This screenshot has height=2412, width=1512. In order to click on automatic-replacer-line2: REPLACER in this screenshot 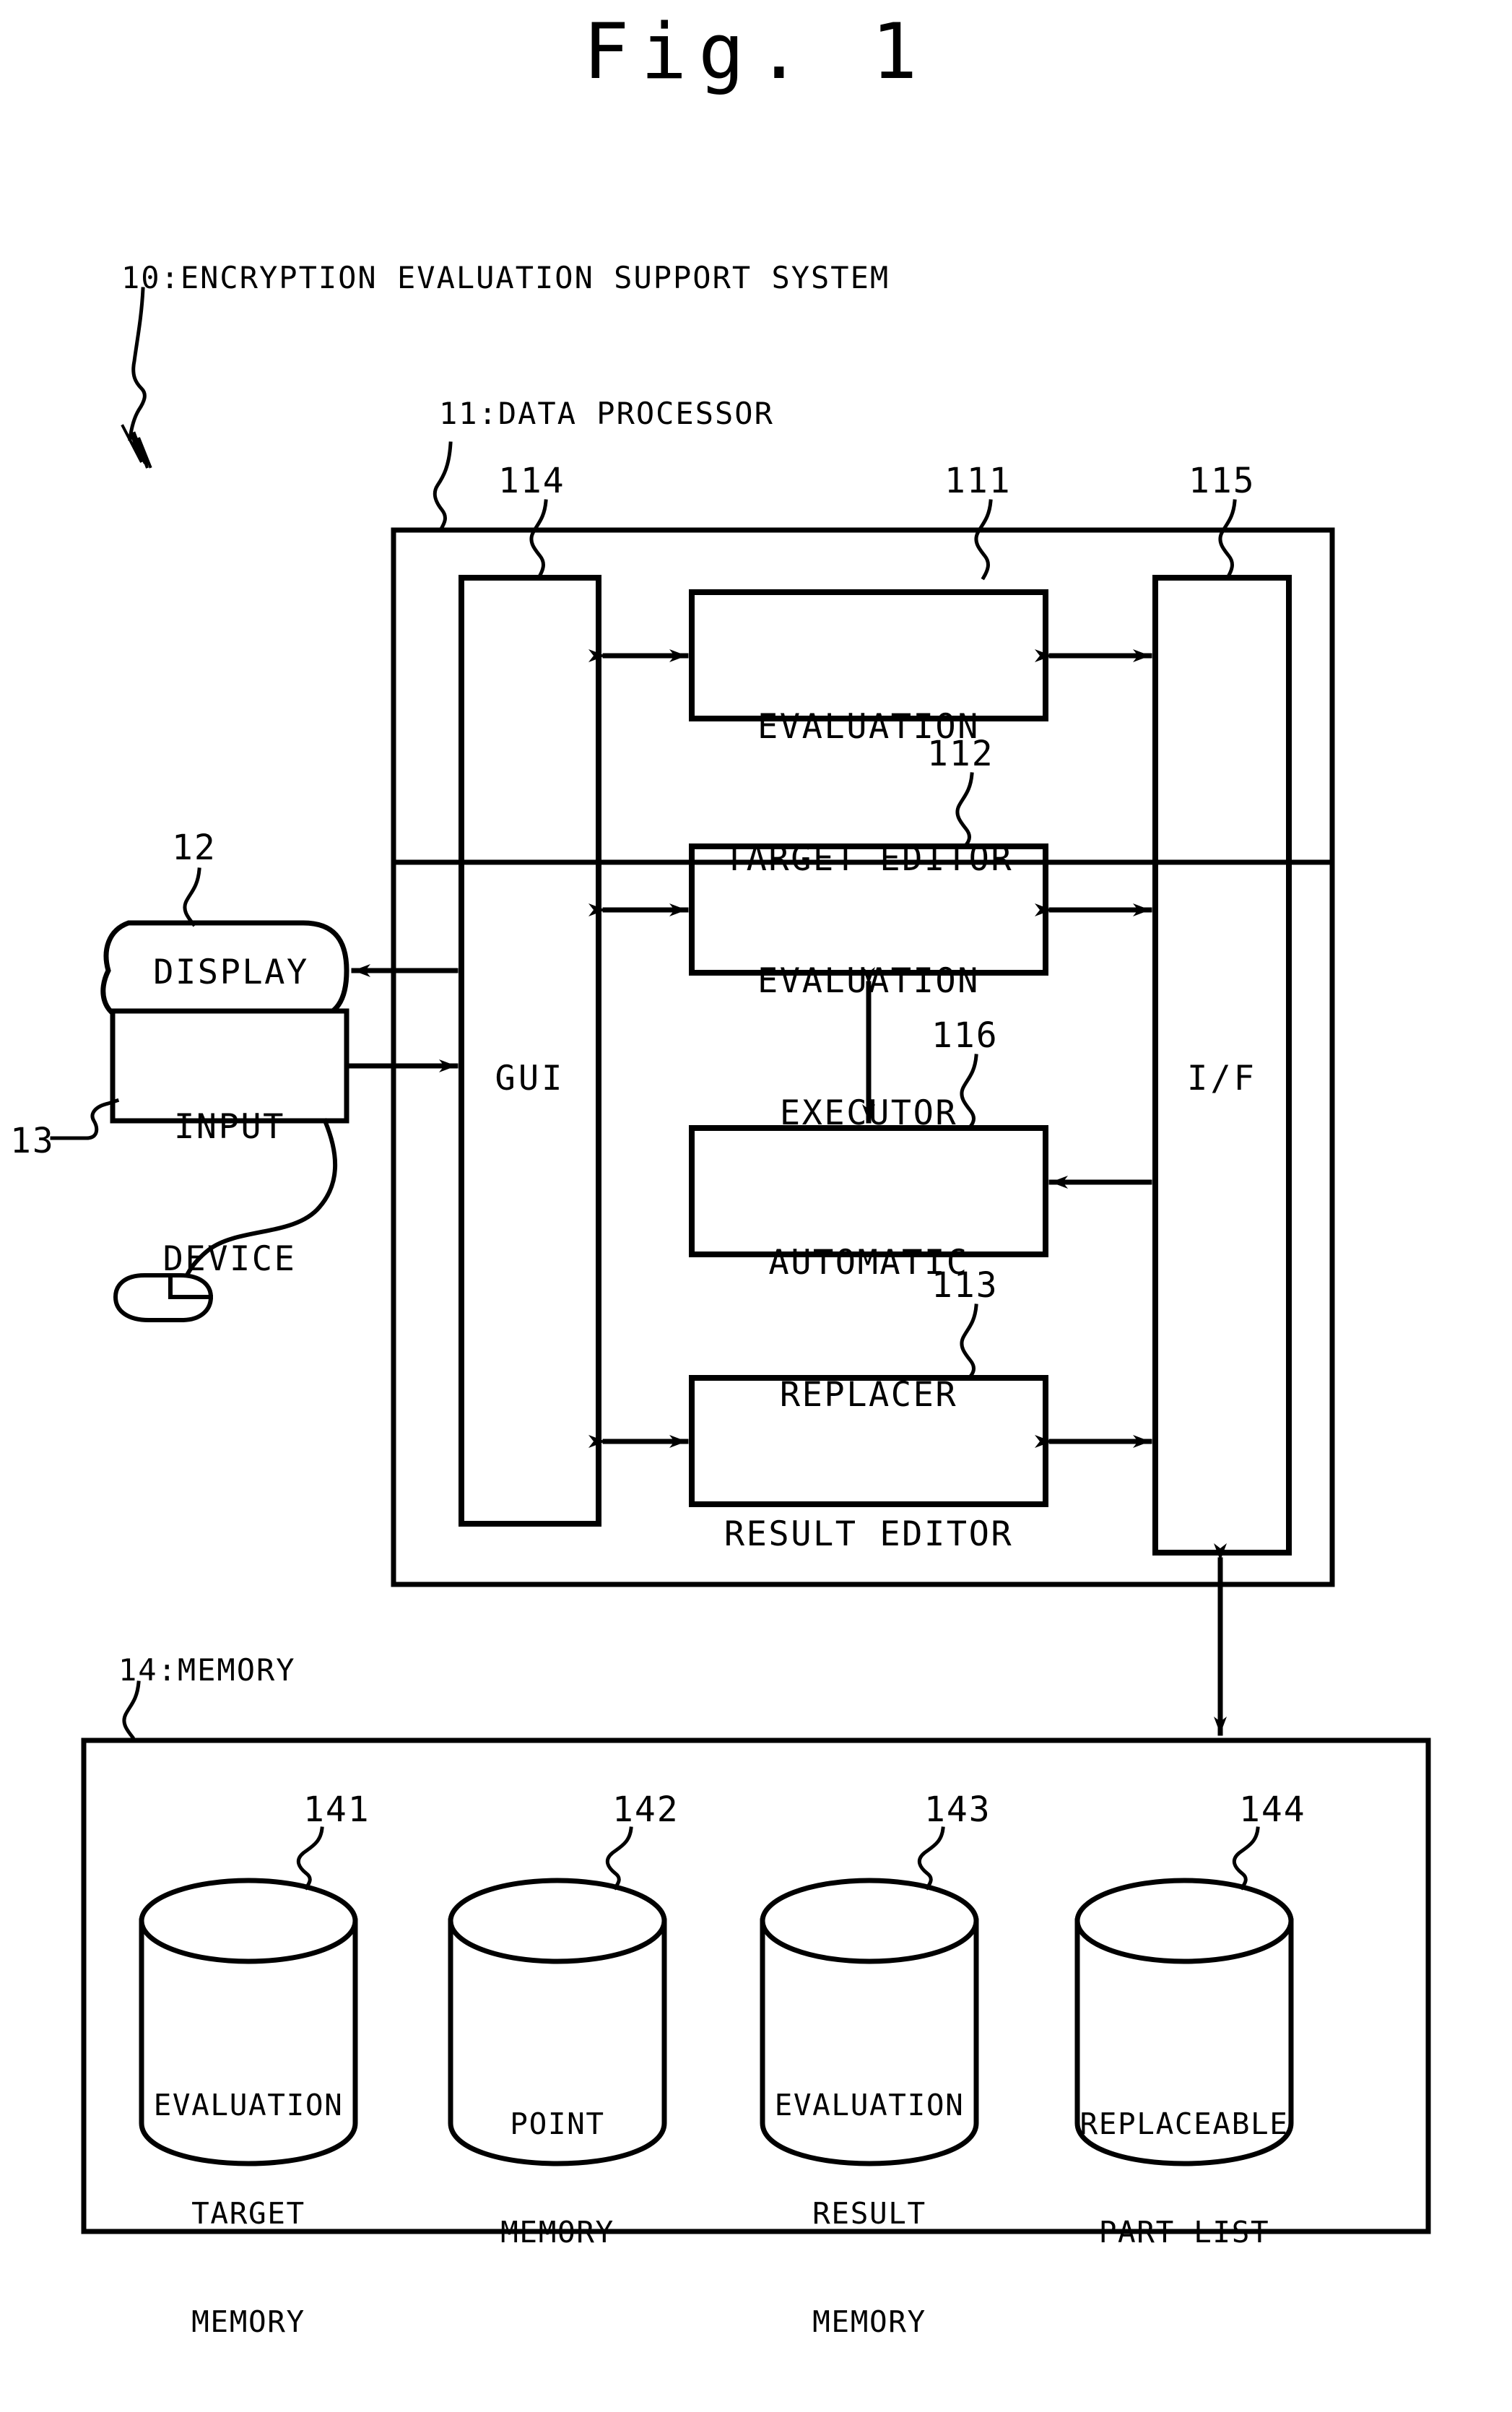, I will do `click(868, 1395)`.